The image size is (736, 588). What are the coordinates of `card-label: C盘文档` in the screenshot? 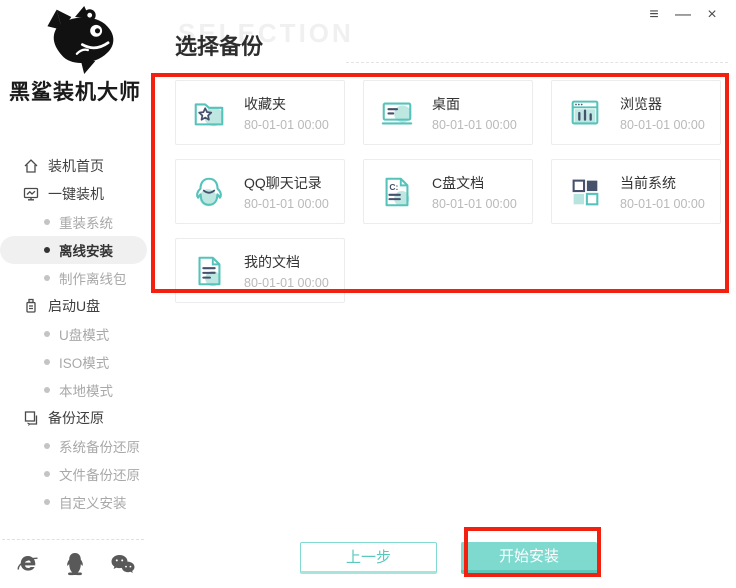 It's located at (458, 182).